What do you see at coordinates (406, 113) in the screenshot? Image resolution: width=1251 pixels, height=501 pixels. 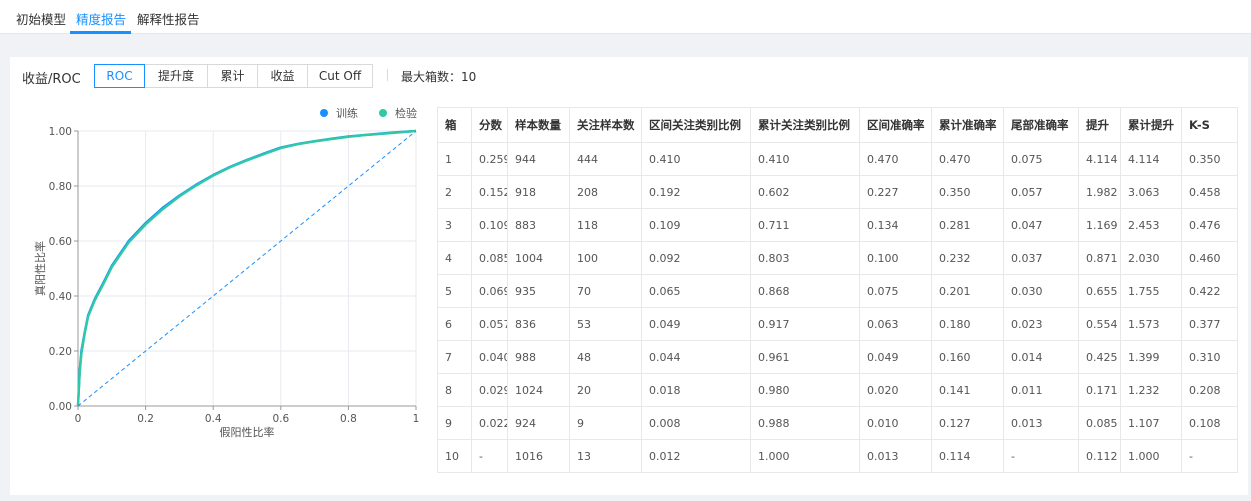 I see `legend-label: 检验` at bounding box center [406, 113].